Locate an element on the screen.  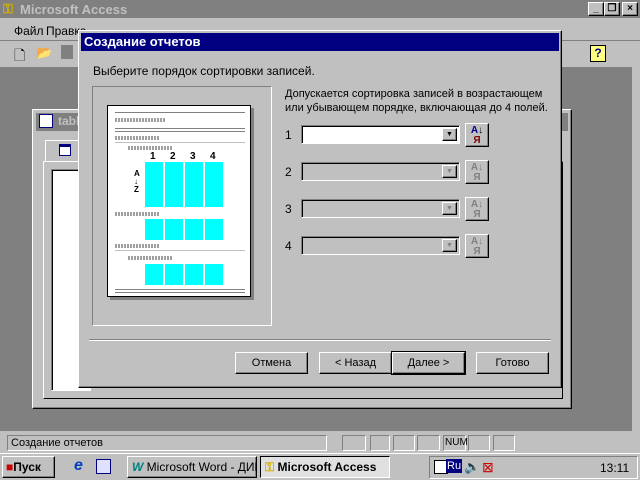
sort-order-1-button: А↓ Я is located at coordinates (477, 135).